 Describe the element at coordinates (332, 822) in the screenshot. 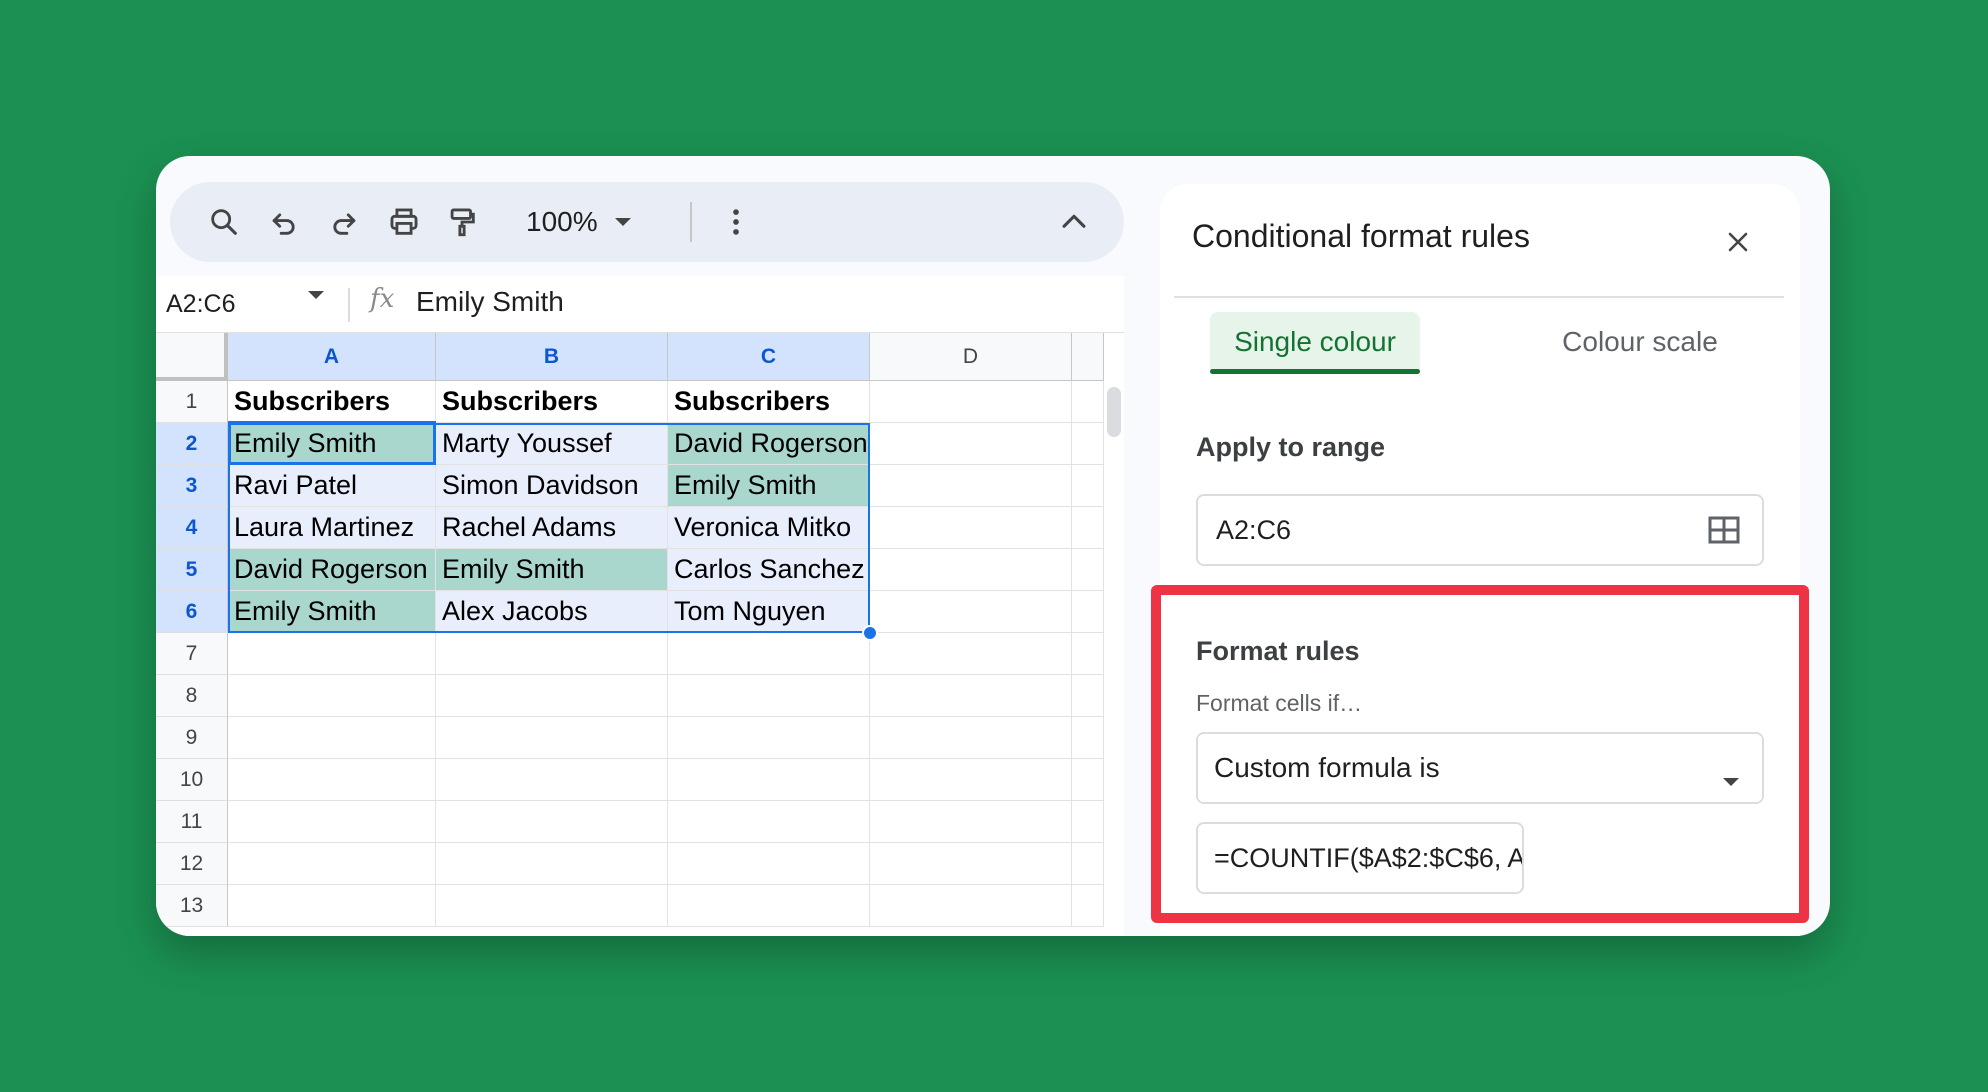

I see `cell-a11` at that location.